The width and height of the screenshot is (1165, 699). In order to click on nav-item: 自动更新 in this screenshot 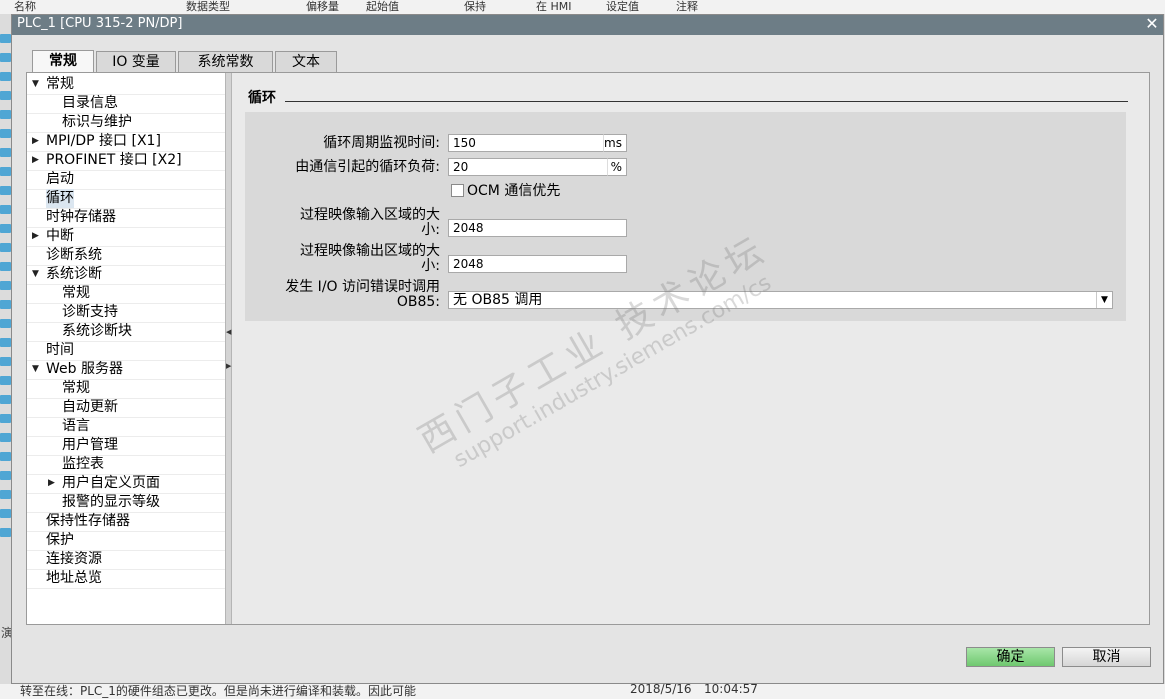, I will do `click(126, 408)`.